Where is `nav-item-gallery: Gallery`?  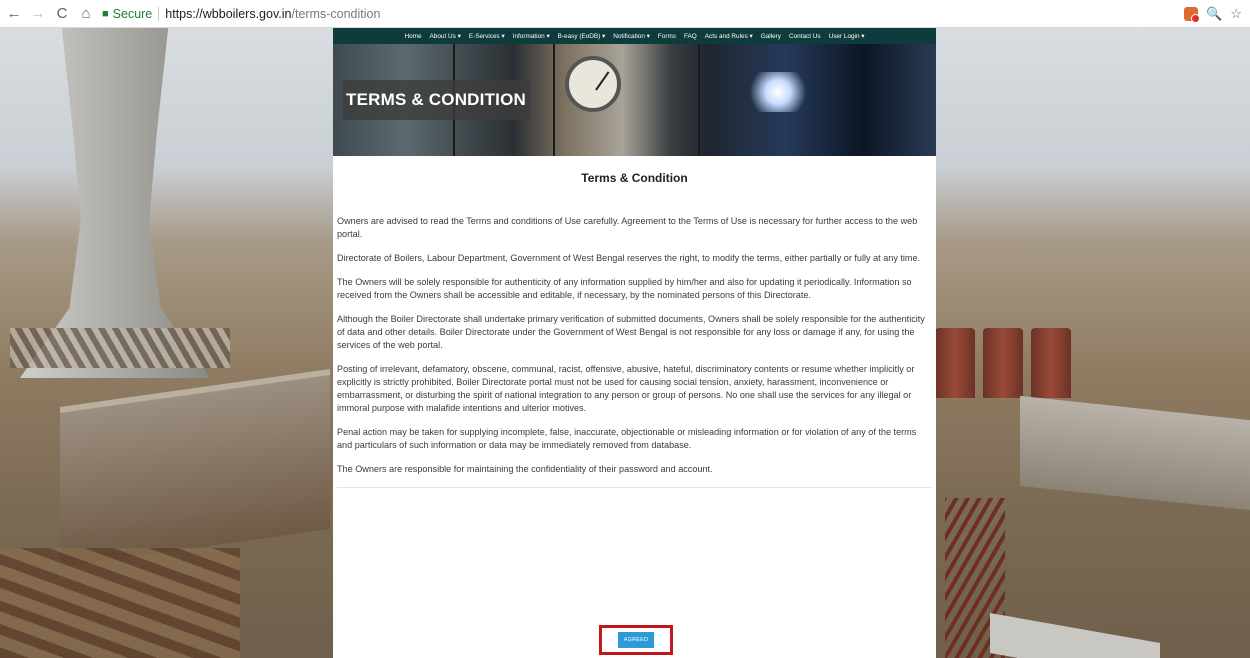
nav-item-gallery: Gallery is located at coordinates (771, 36).